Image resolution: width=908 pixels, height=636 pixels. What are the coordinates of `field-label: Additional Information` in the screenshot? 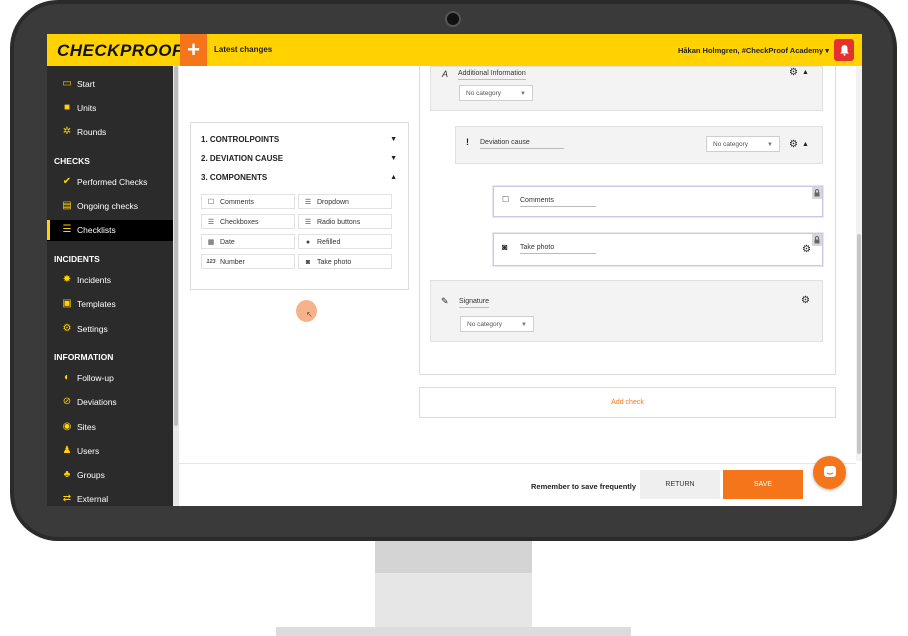 It's located at (492, 75).